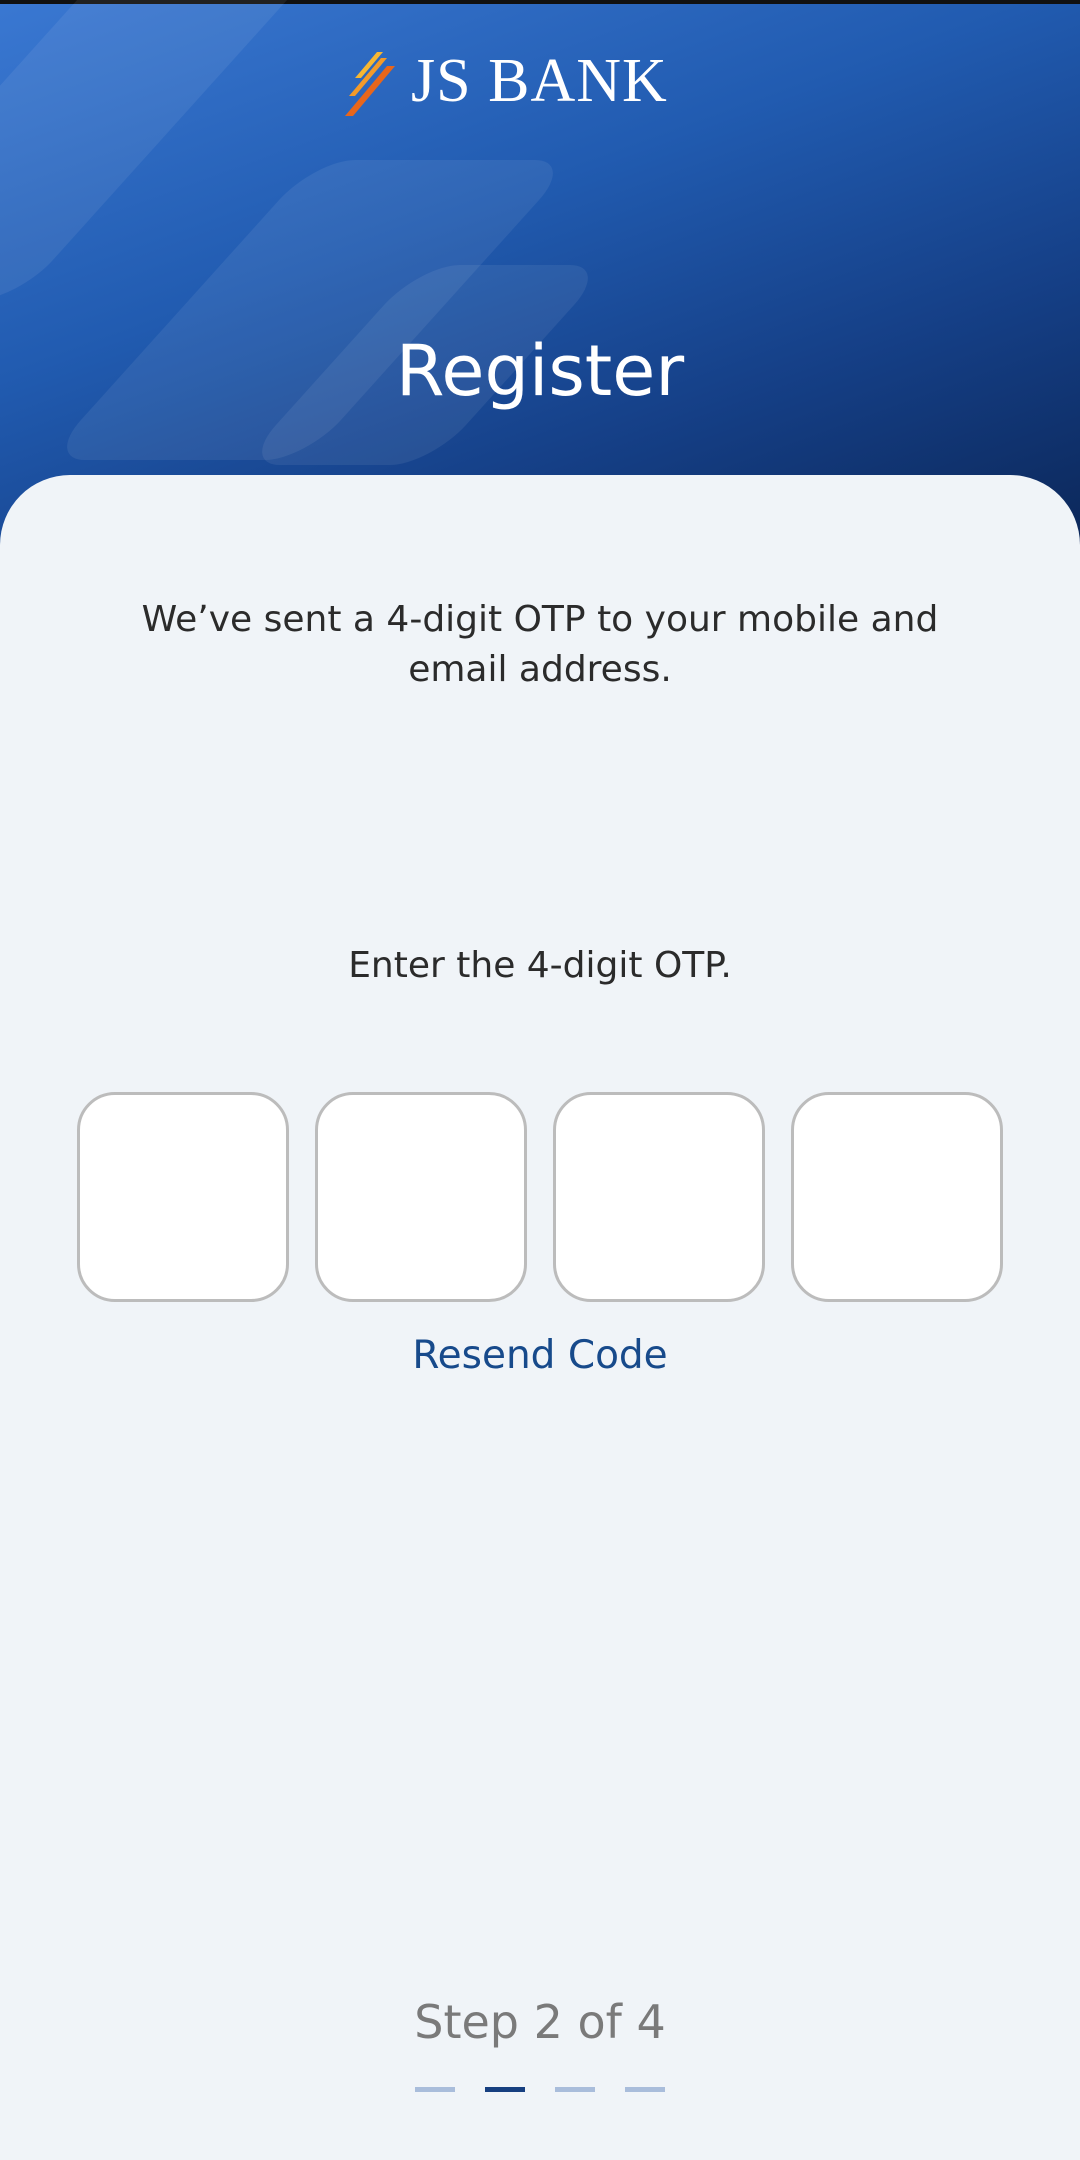  I want to click on page-title: Register, so click(540, 371).